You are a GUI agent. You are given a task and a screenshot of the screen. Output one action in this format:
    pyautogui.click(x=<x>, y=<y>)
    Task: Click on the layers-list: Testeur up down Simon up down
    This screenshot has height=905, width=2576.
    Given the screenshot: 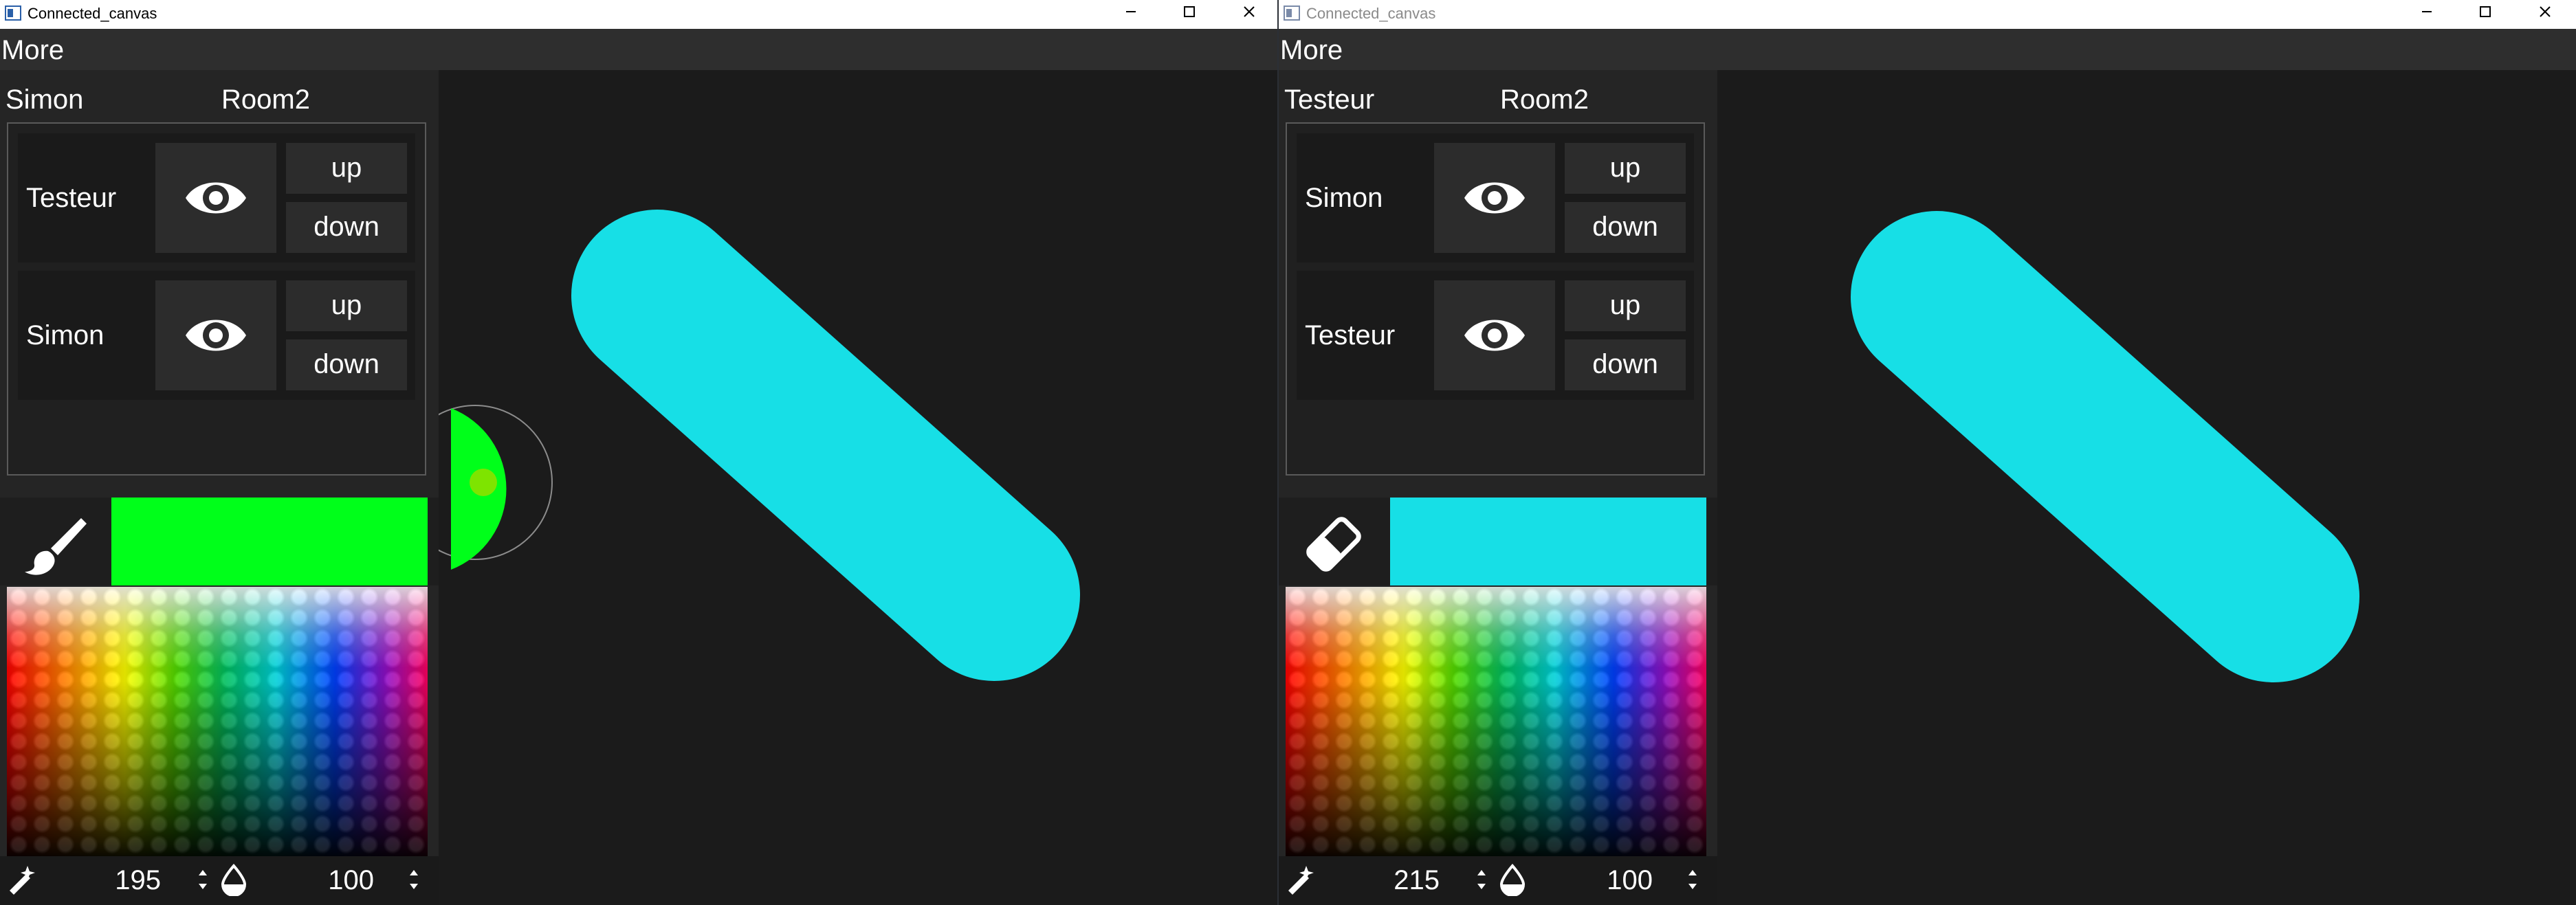 What is the action you would take?
    pyautogui.click(x=216, y=299)
    